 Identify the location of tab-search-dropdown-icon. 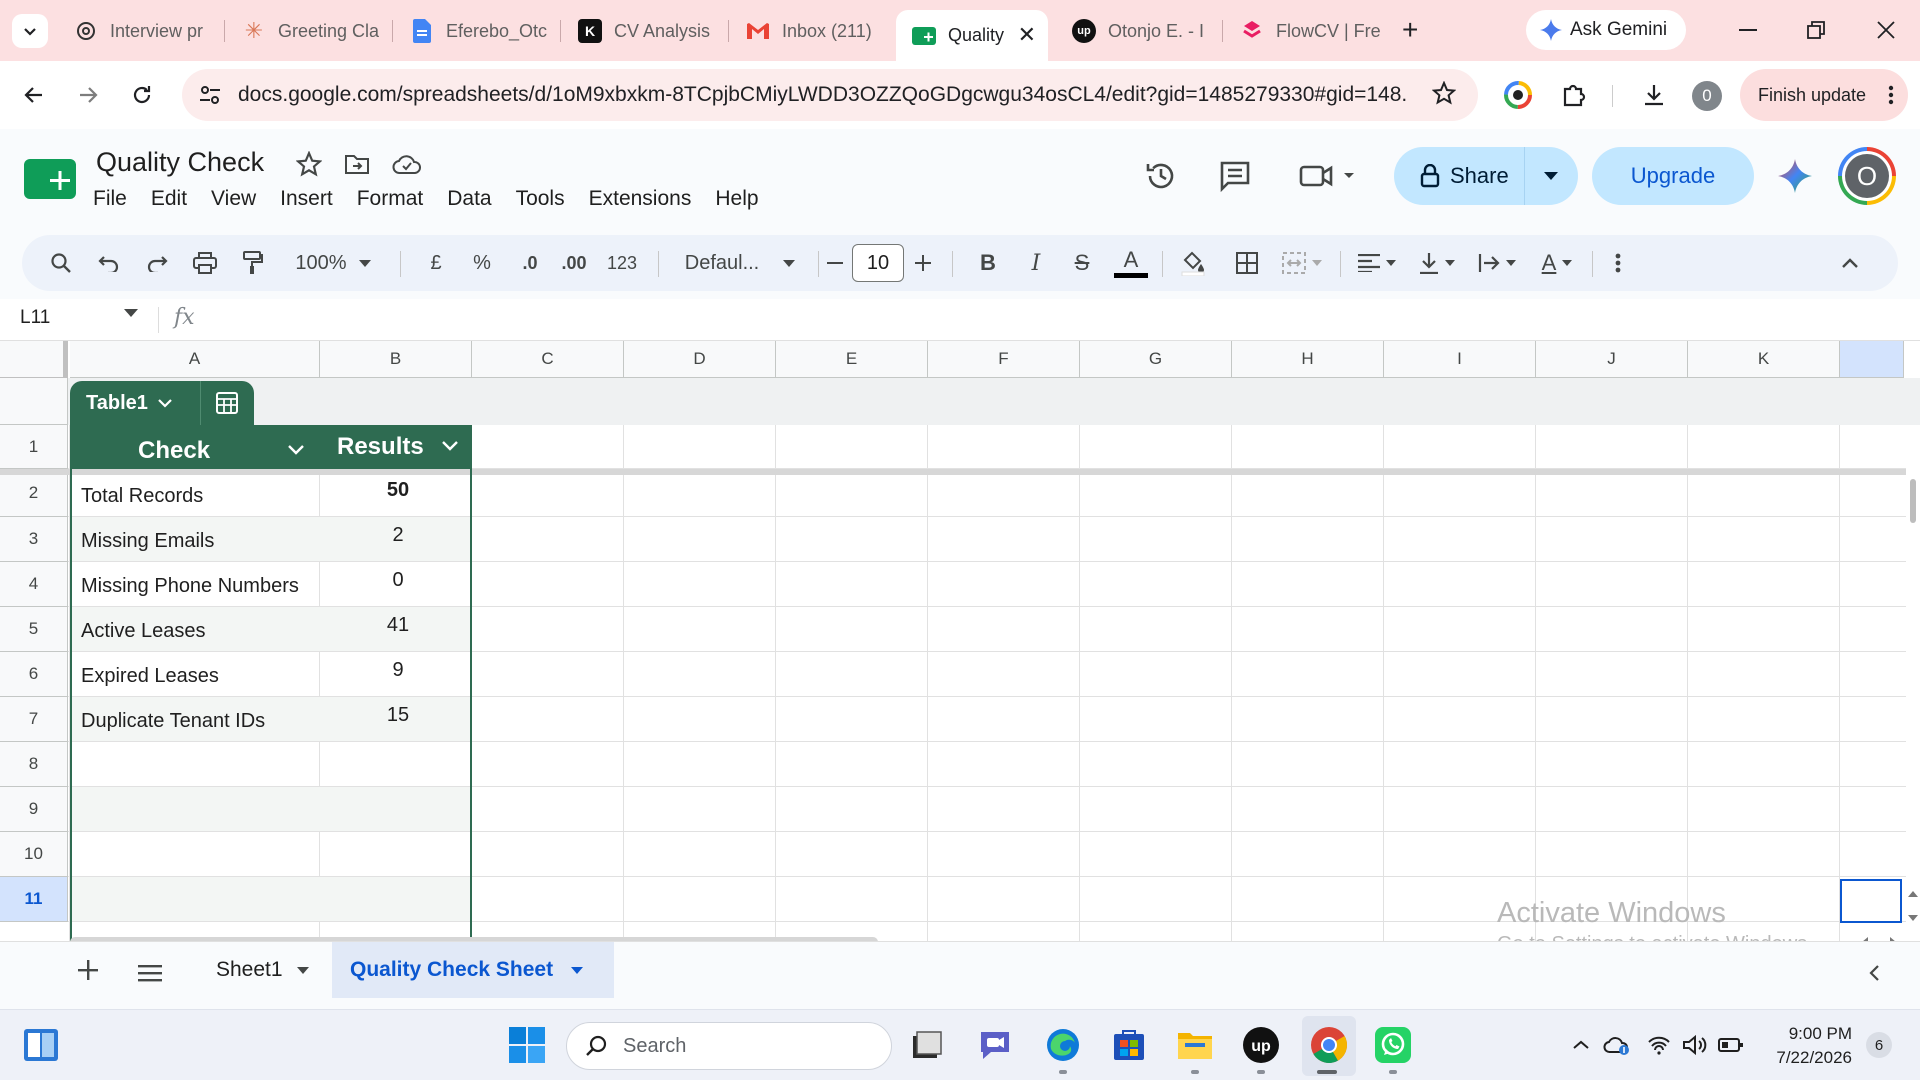
(30, 31).